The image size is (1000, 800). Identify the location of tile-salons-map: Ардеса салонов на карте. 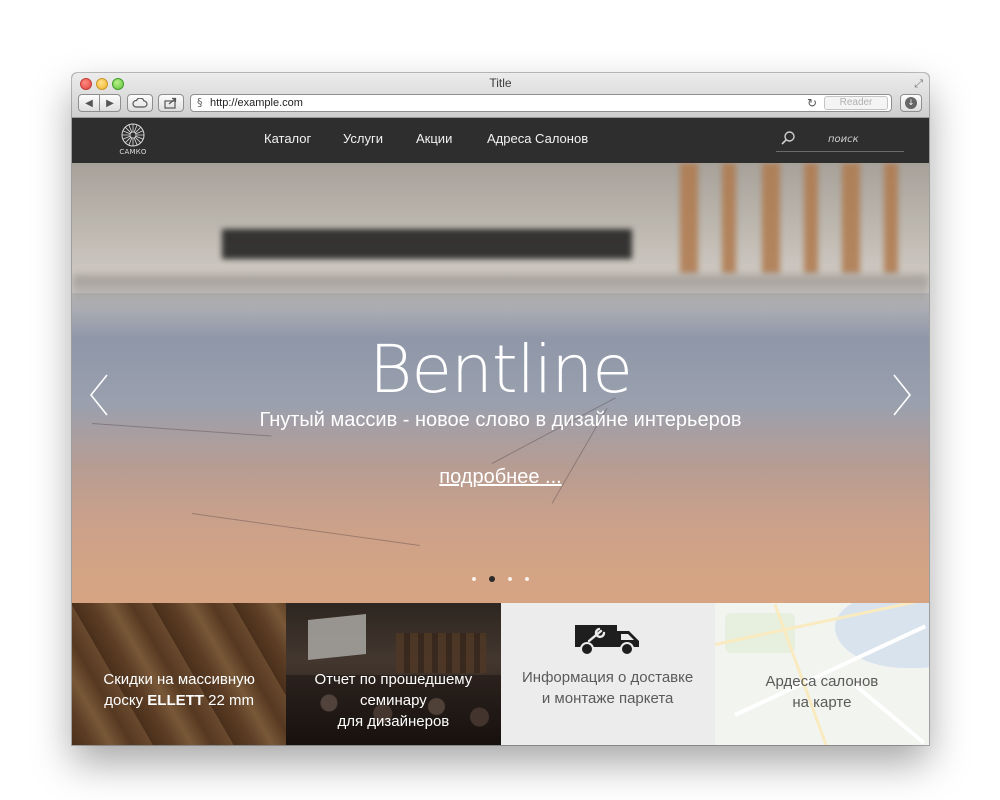
(821, 674).